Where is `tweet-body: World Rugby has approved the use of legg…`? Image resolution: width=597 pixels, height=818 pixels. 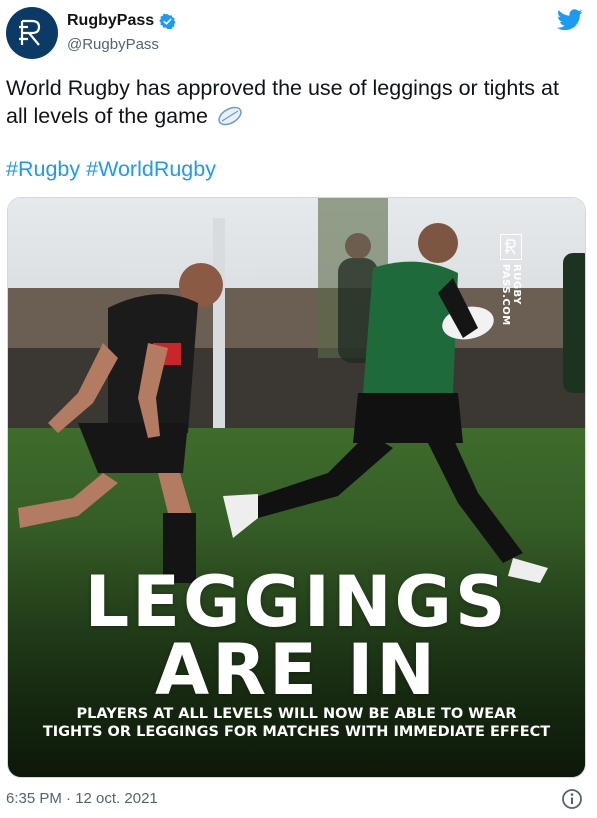
tweet-body: World Rugby has approved the use of legg… is located at coordinates (282, 102).